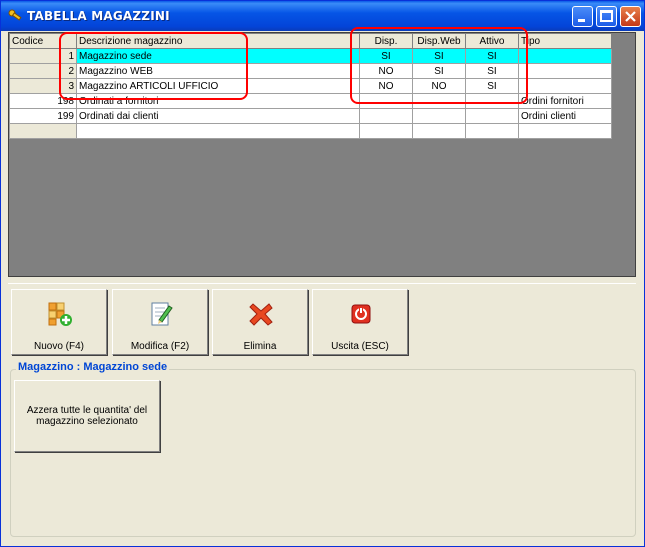 The width and height of the screenshot is (645, 547). What do you see at coordinates (322, 16) in the screenshot?
I see `title-bar: TABELLA MAGAZZINI` at bounding box center [322, 16].